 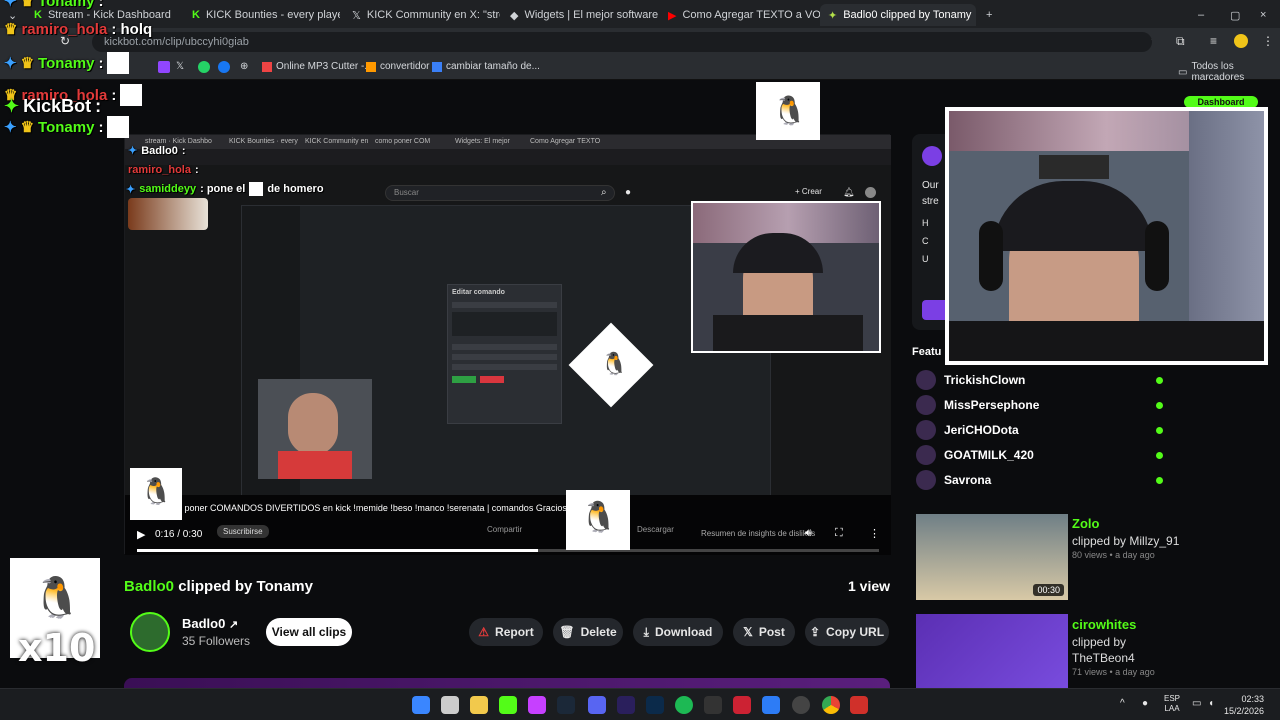 What do you see at coordinates (537, 705) in the screenshot?
I see `canva-icon` at bounding box center [537, 705].